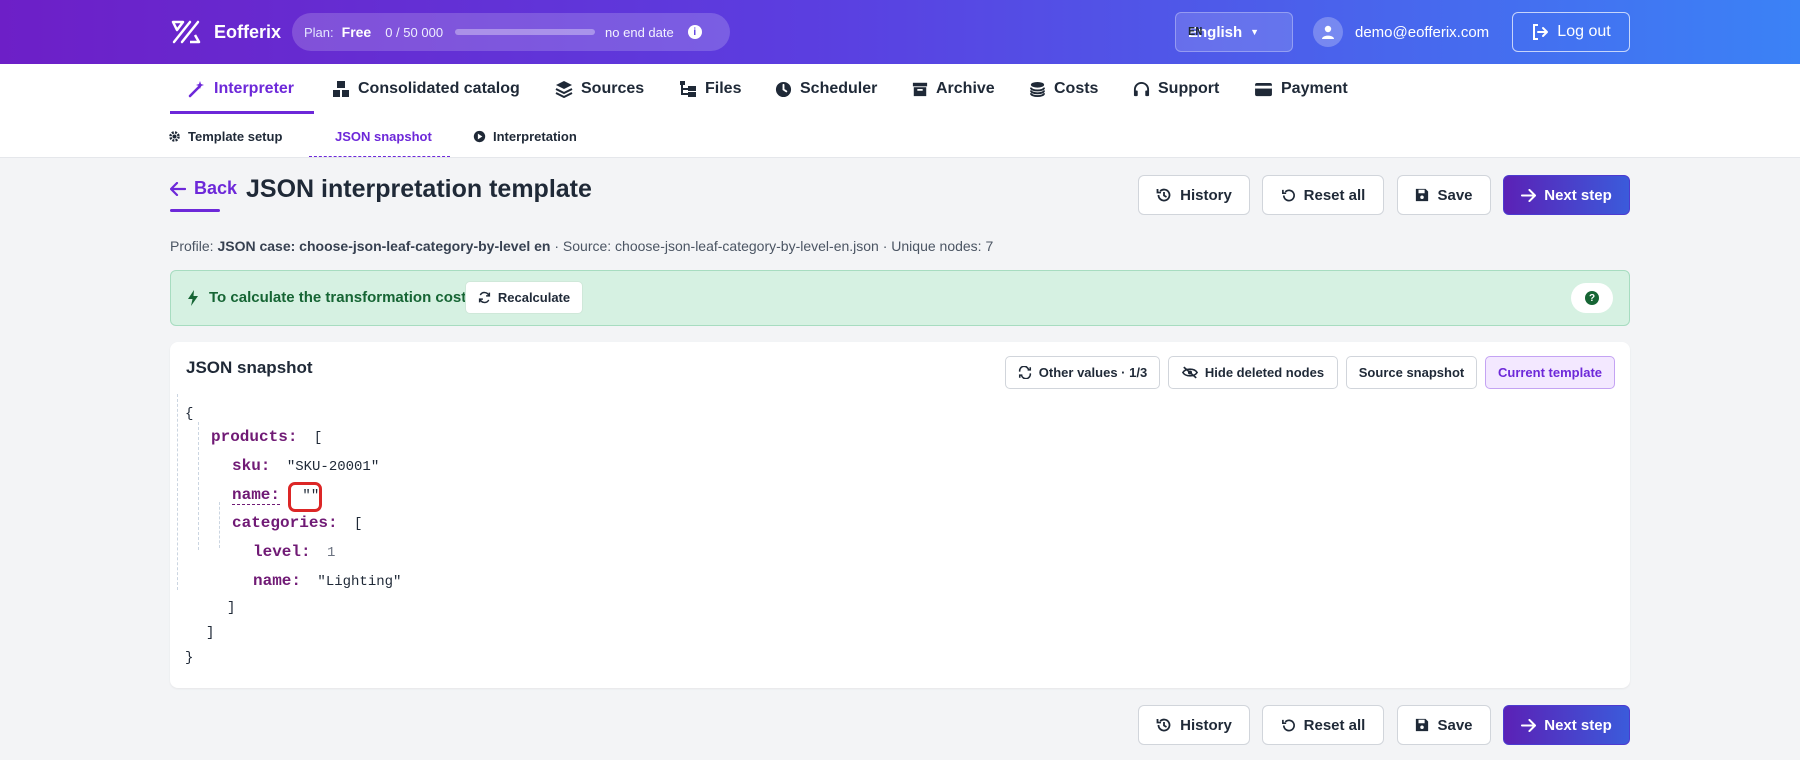  Describe the element at coordinates (688, 89) in the screenshot. I see `folder-tree-icon` at that location.